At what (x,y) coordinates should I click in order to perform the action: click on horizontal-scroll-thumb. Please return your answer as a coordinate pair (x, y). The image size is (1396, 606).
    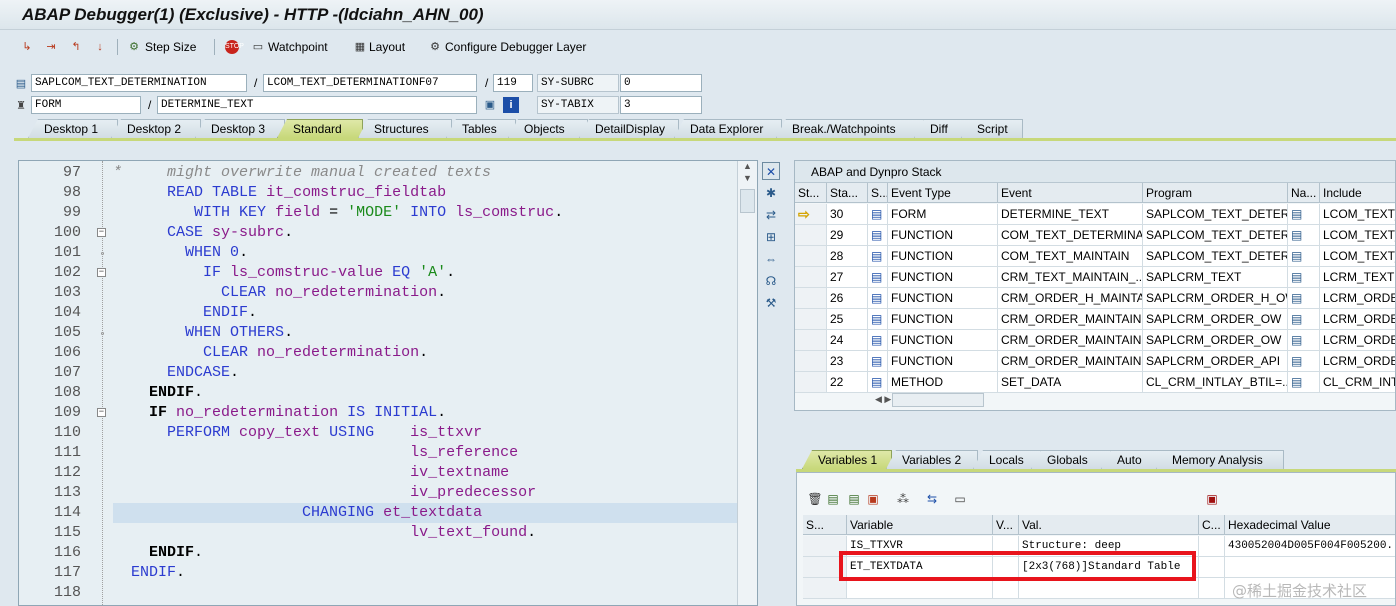
    Looking at the image, I should click on (938, 400).